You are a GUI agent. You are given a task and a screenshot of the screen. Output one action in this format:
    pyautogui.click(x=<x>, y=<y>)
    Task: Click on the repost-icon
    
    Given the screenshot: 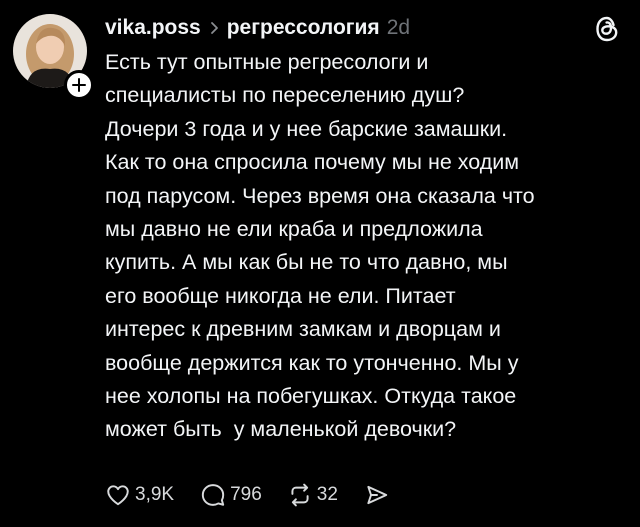 What is the action you would take?
    pyautogui.click(x=300, y=495)
    